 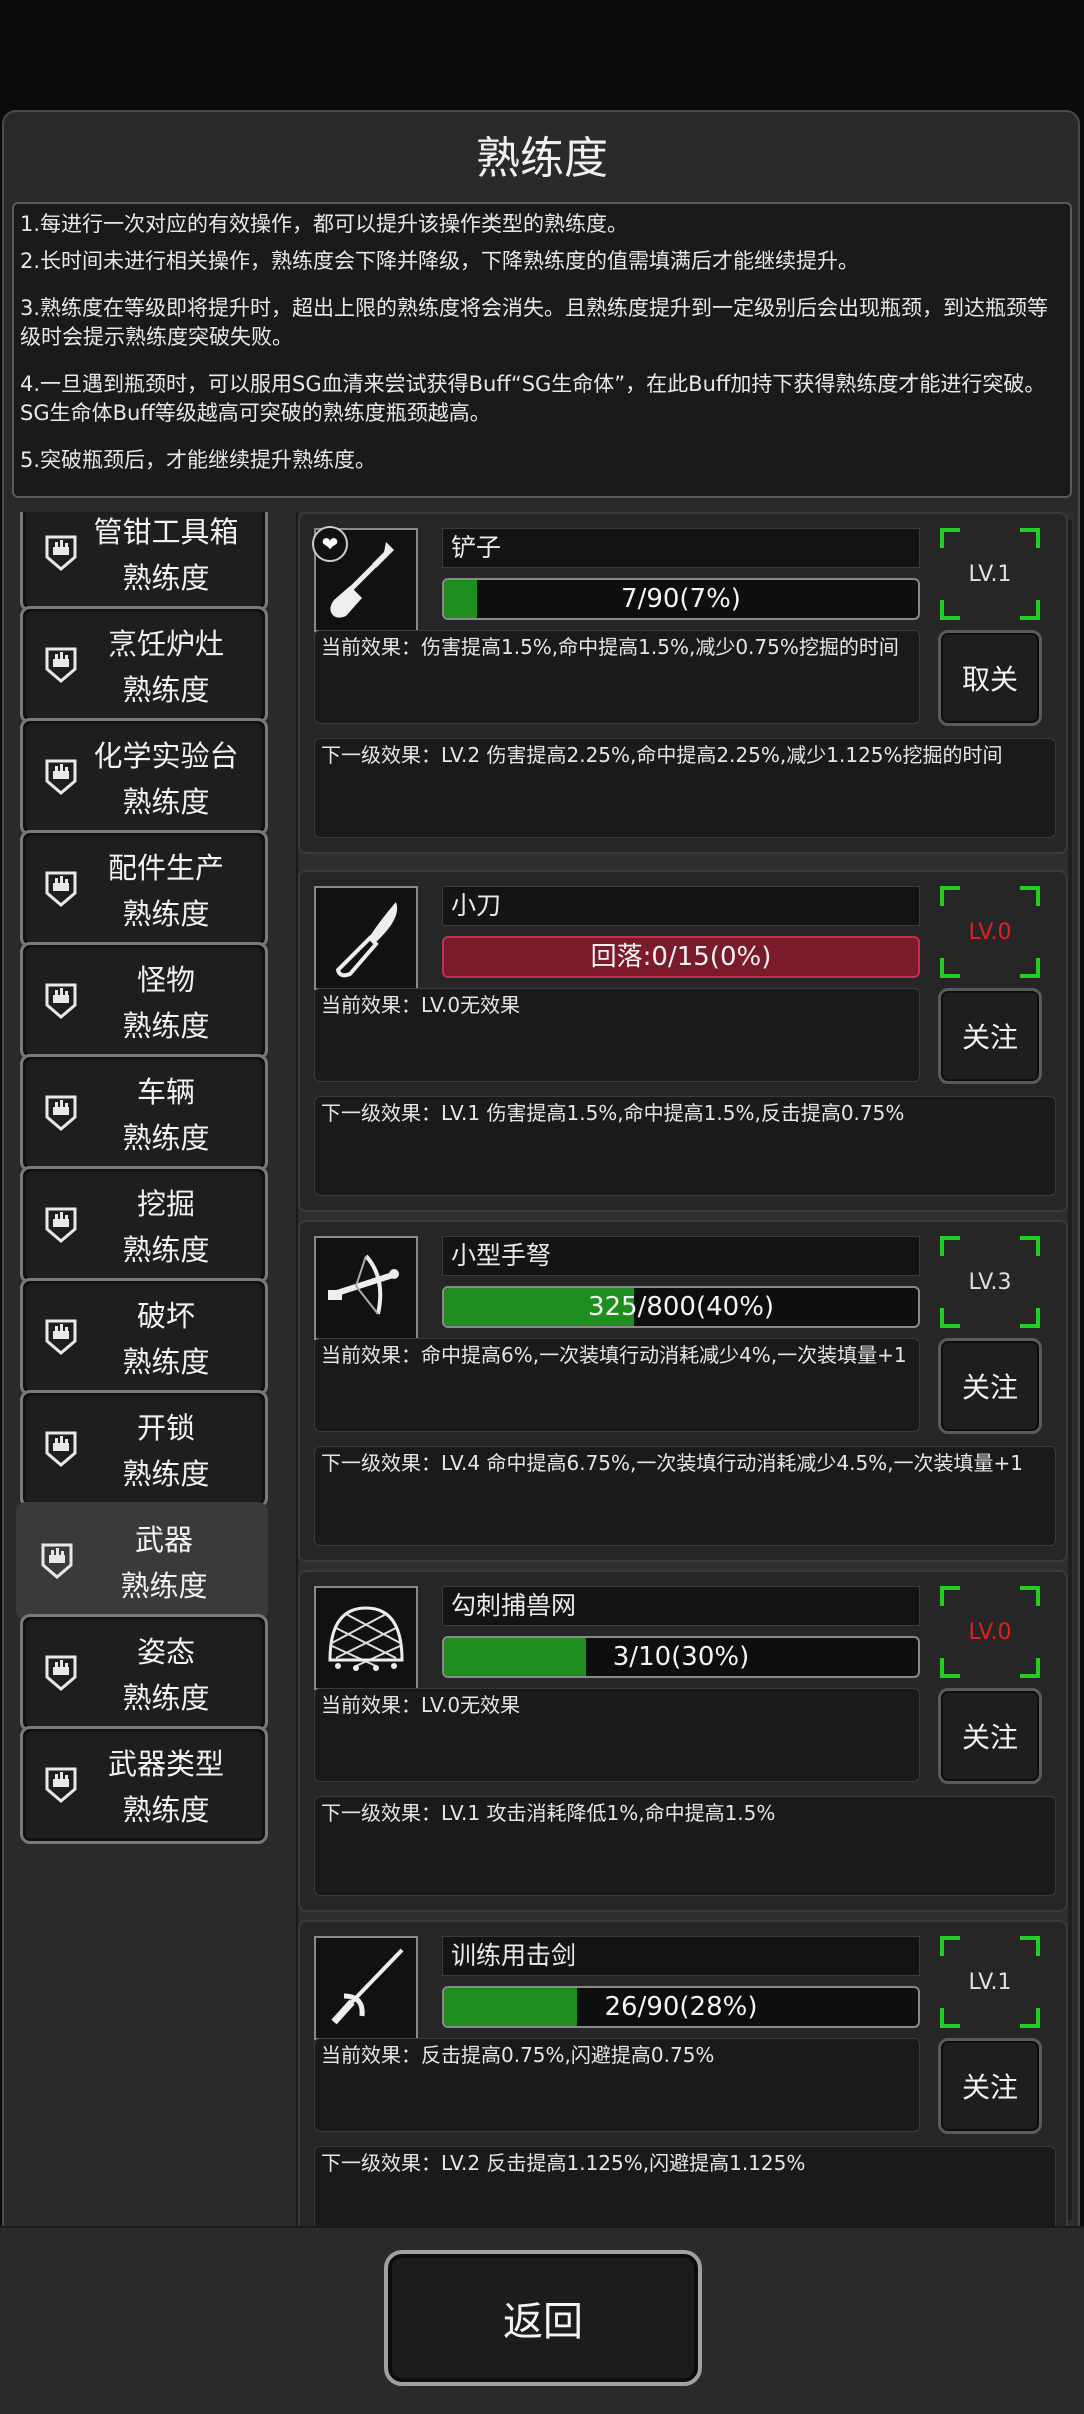 I want to click on level-badge: LV.3, so click(x=990, y=1282).